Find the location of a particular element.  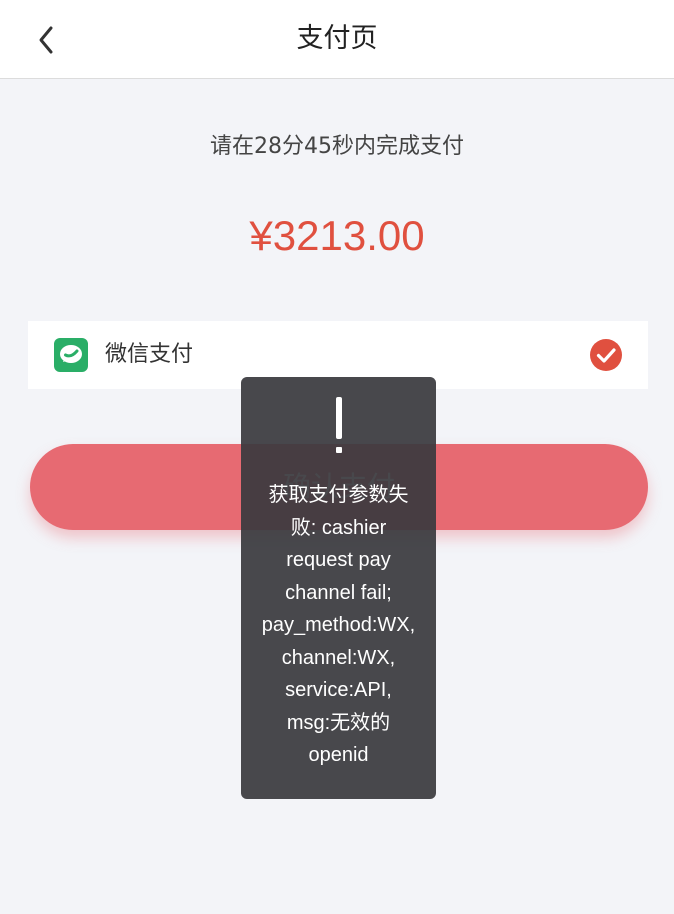

toast-line: openid is located at coordinates (338, 755).